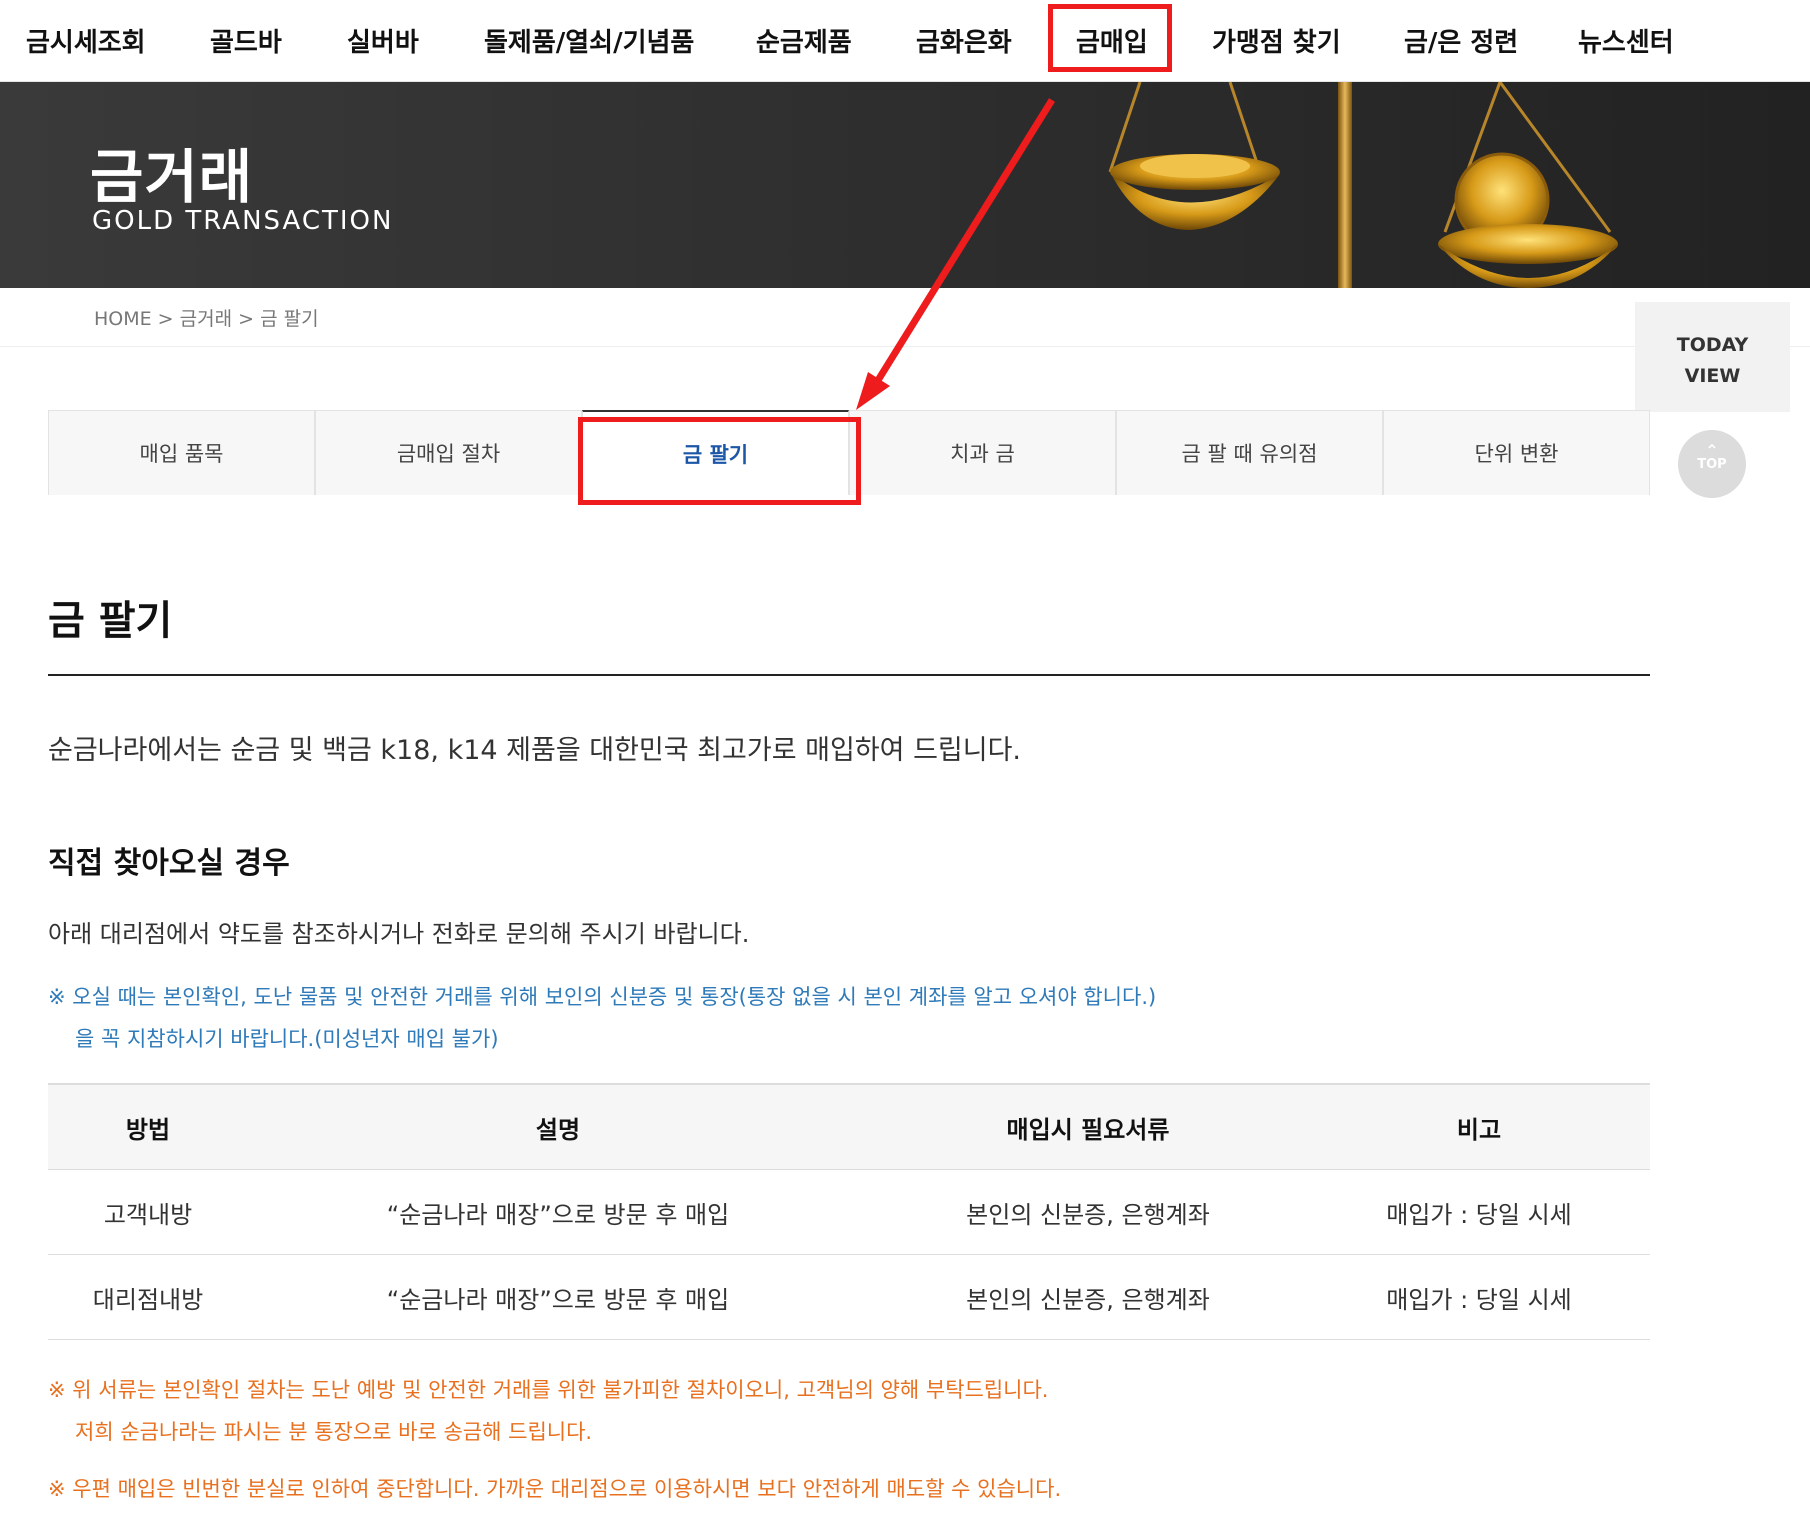 Image resolution: width=1810 pixels, height=1520 pixels. I want to click on top-label: TOP, so click(1712, 464).